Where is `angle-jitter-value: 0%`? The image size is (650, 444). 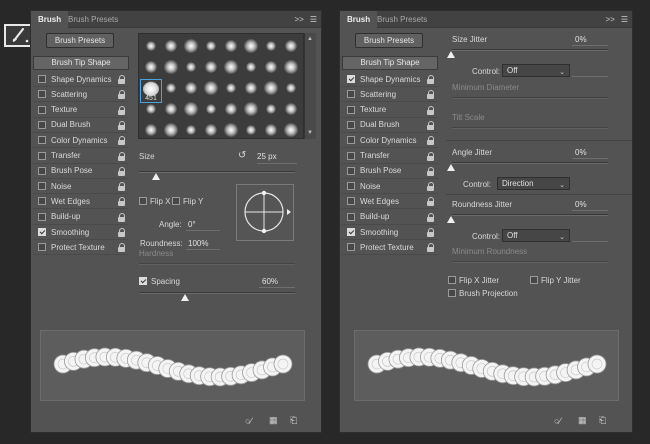 angle-jitter-value: 0% is located at coordinates (581, 152).